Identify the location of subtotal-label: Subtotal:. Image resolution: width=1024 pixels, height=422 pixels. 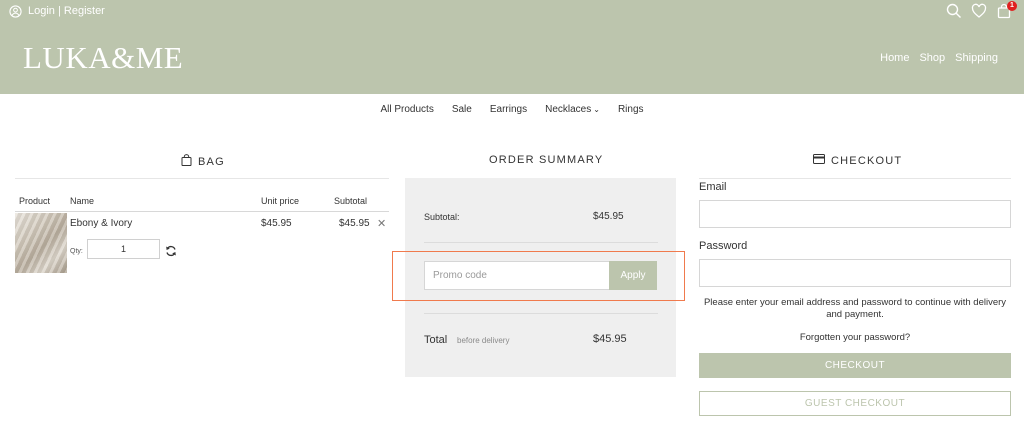
(442, 217).